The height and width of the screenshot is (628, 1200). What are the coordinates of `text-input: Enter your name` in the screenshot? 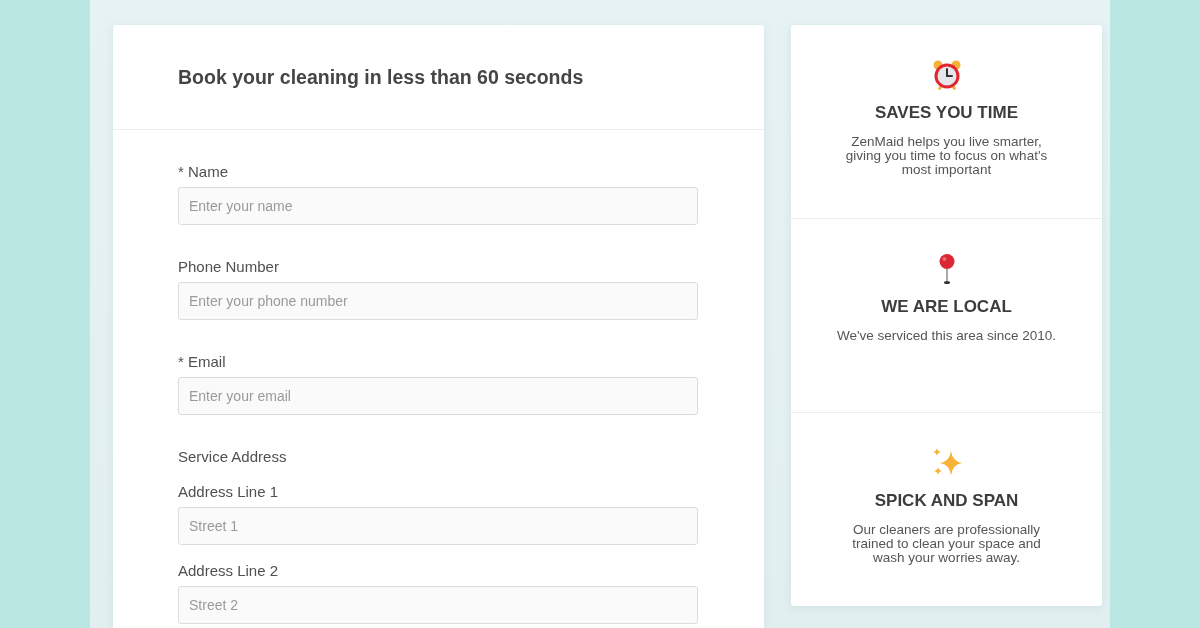 It's located at (438, 206).